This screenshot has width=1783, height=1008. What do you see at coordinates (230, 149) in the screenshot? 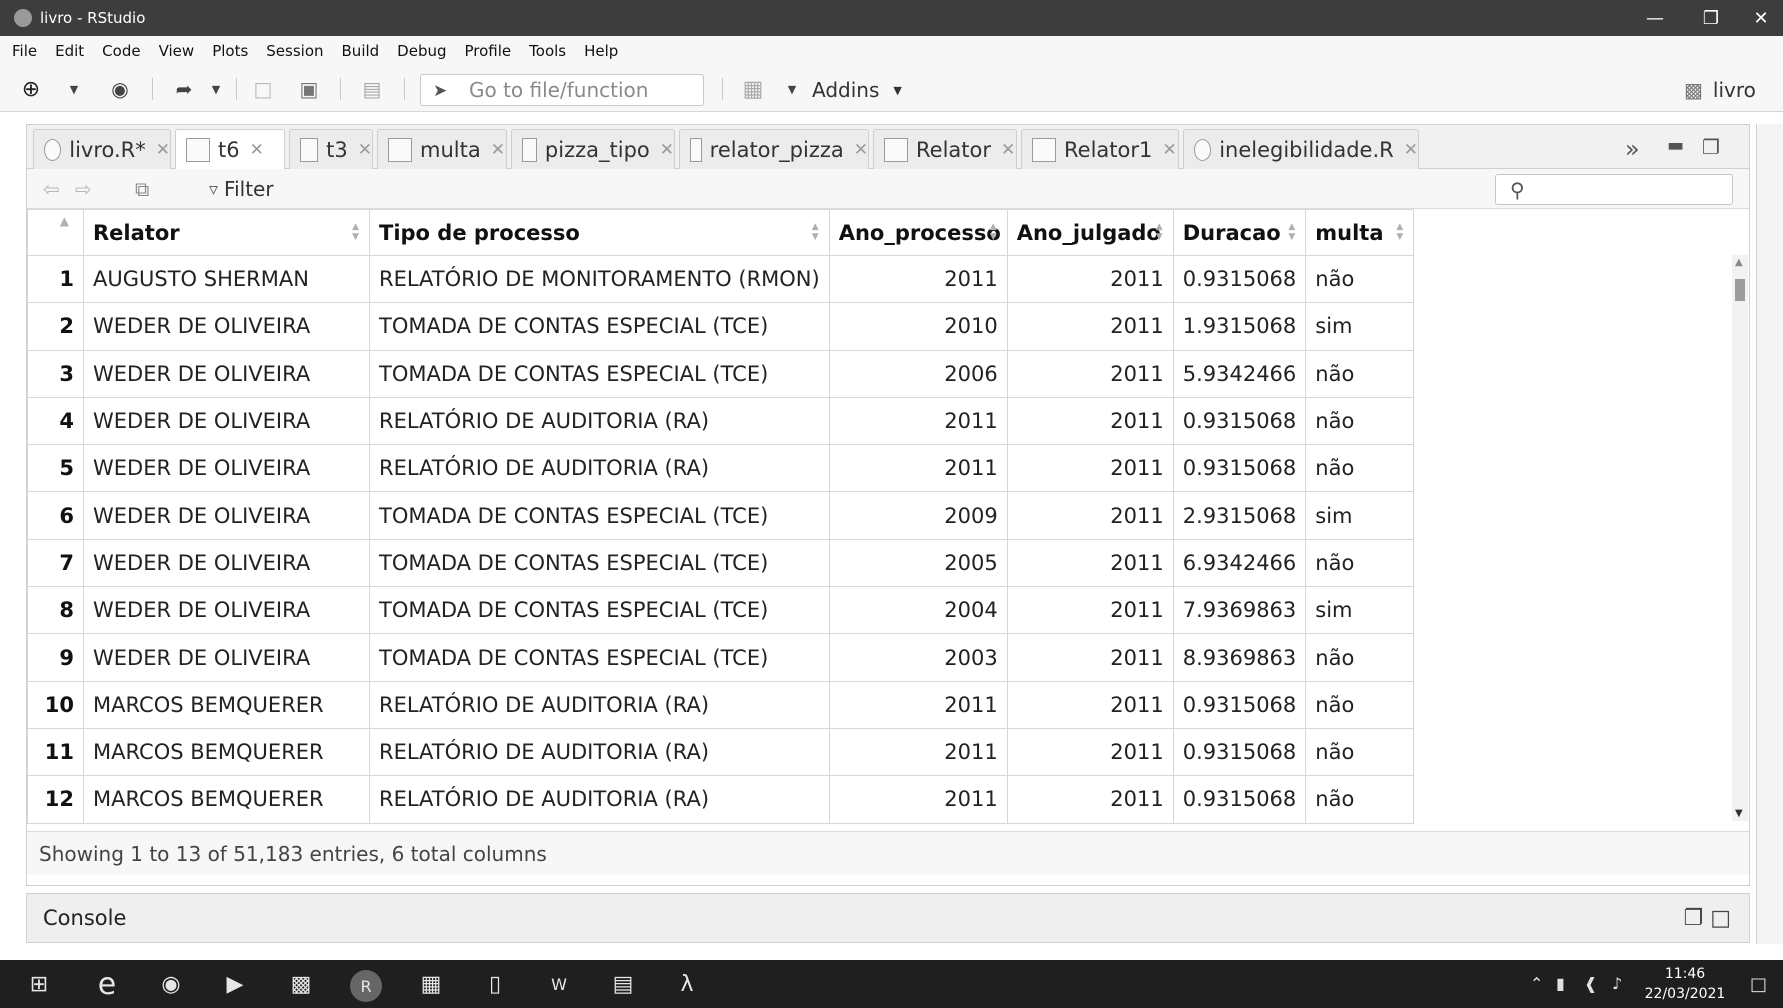
I see `tab-t6: t6 ✕` at bounding box center [230, 149].